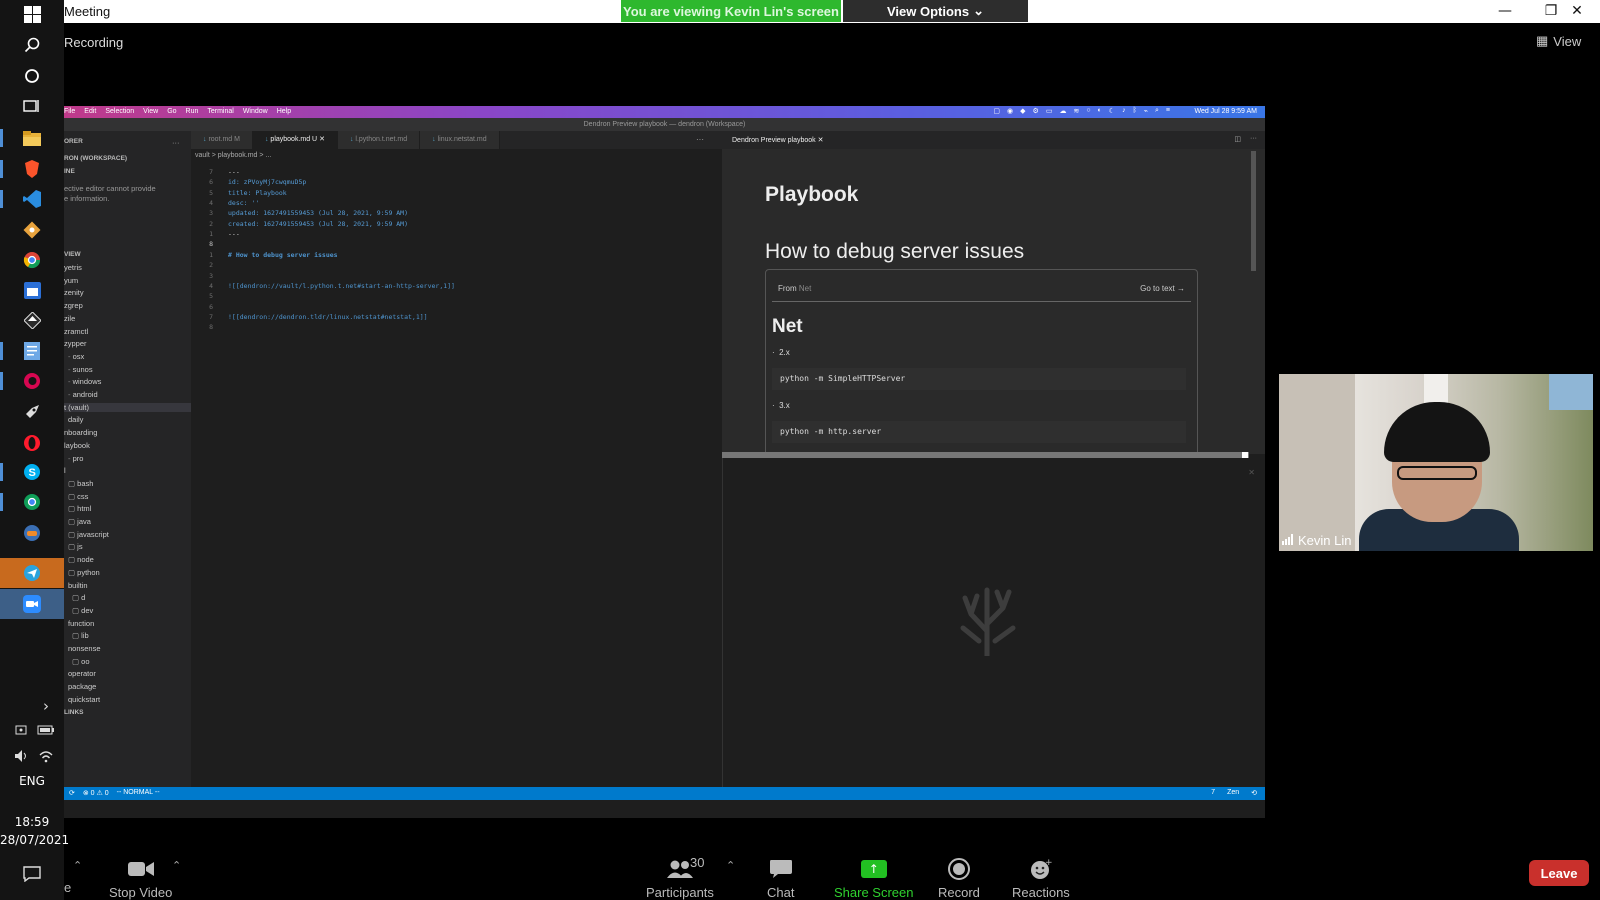  Describe the element at coordinates (67, 887) in the screenshot. I see `mute-button-edge: e` at that location.